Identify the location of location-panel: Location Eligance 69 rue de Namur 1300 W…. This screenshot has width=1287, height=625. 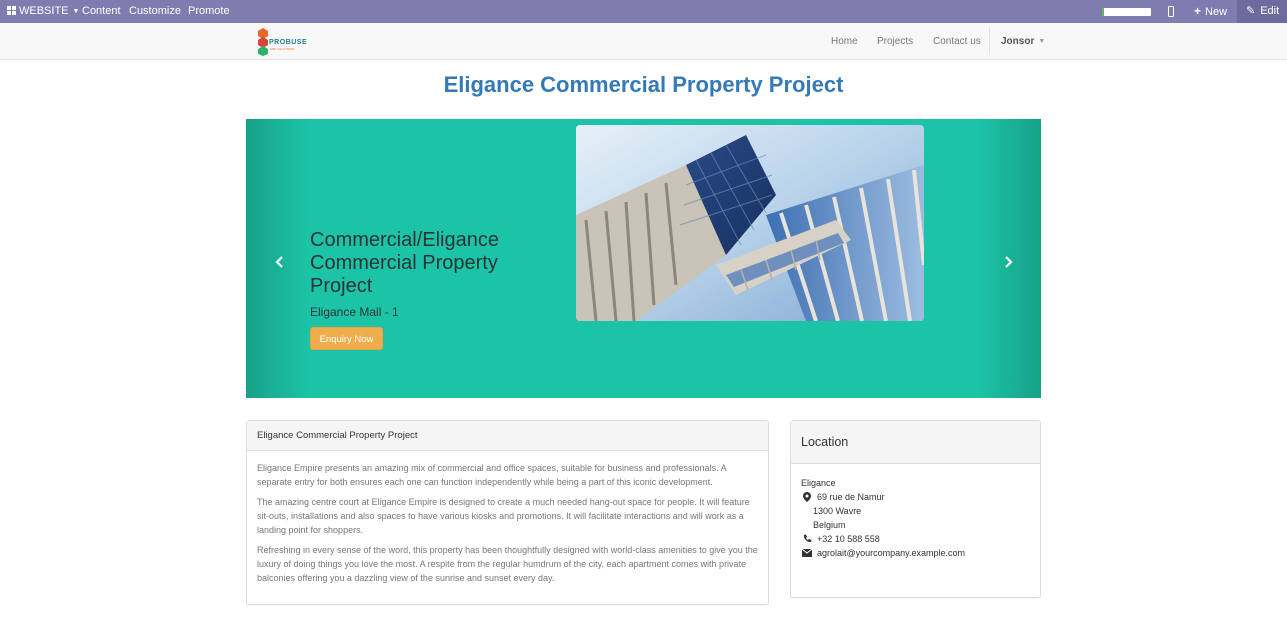
(915, 509).